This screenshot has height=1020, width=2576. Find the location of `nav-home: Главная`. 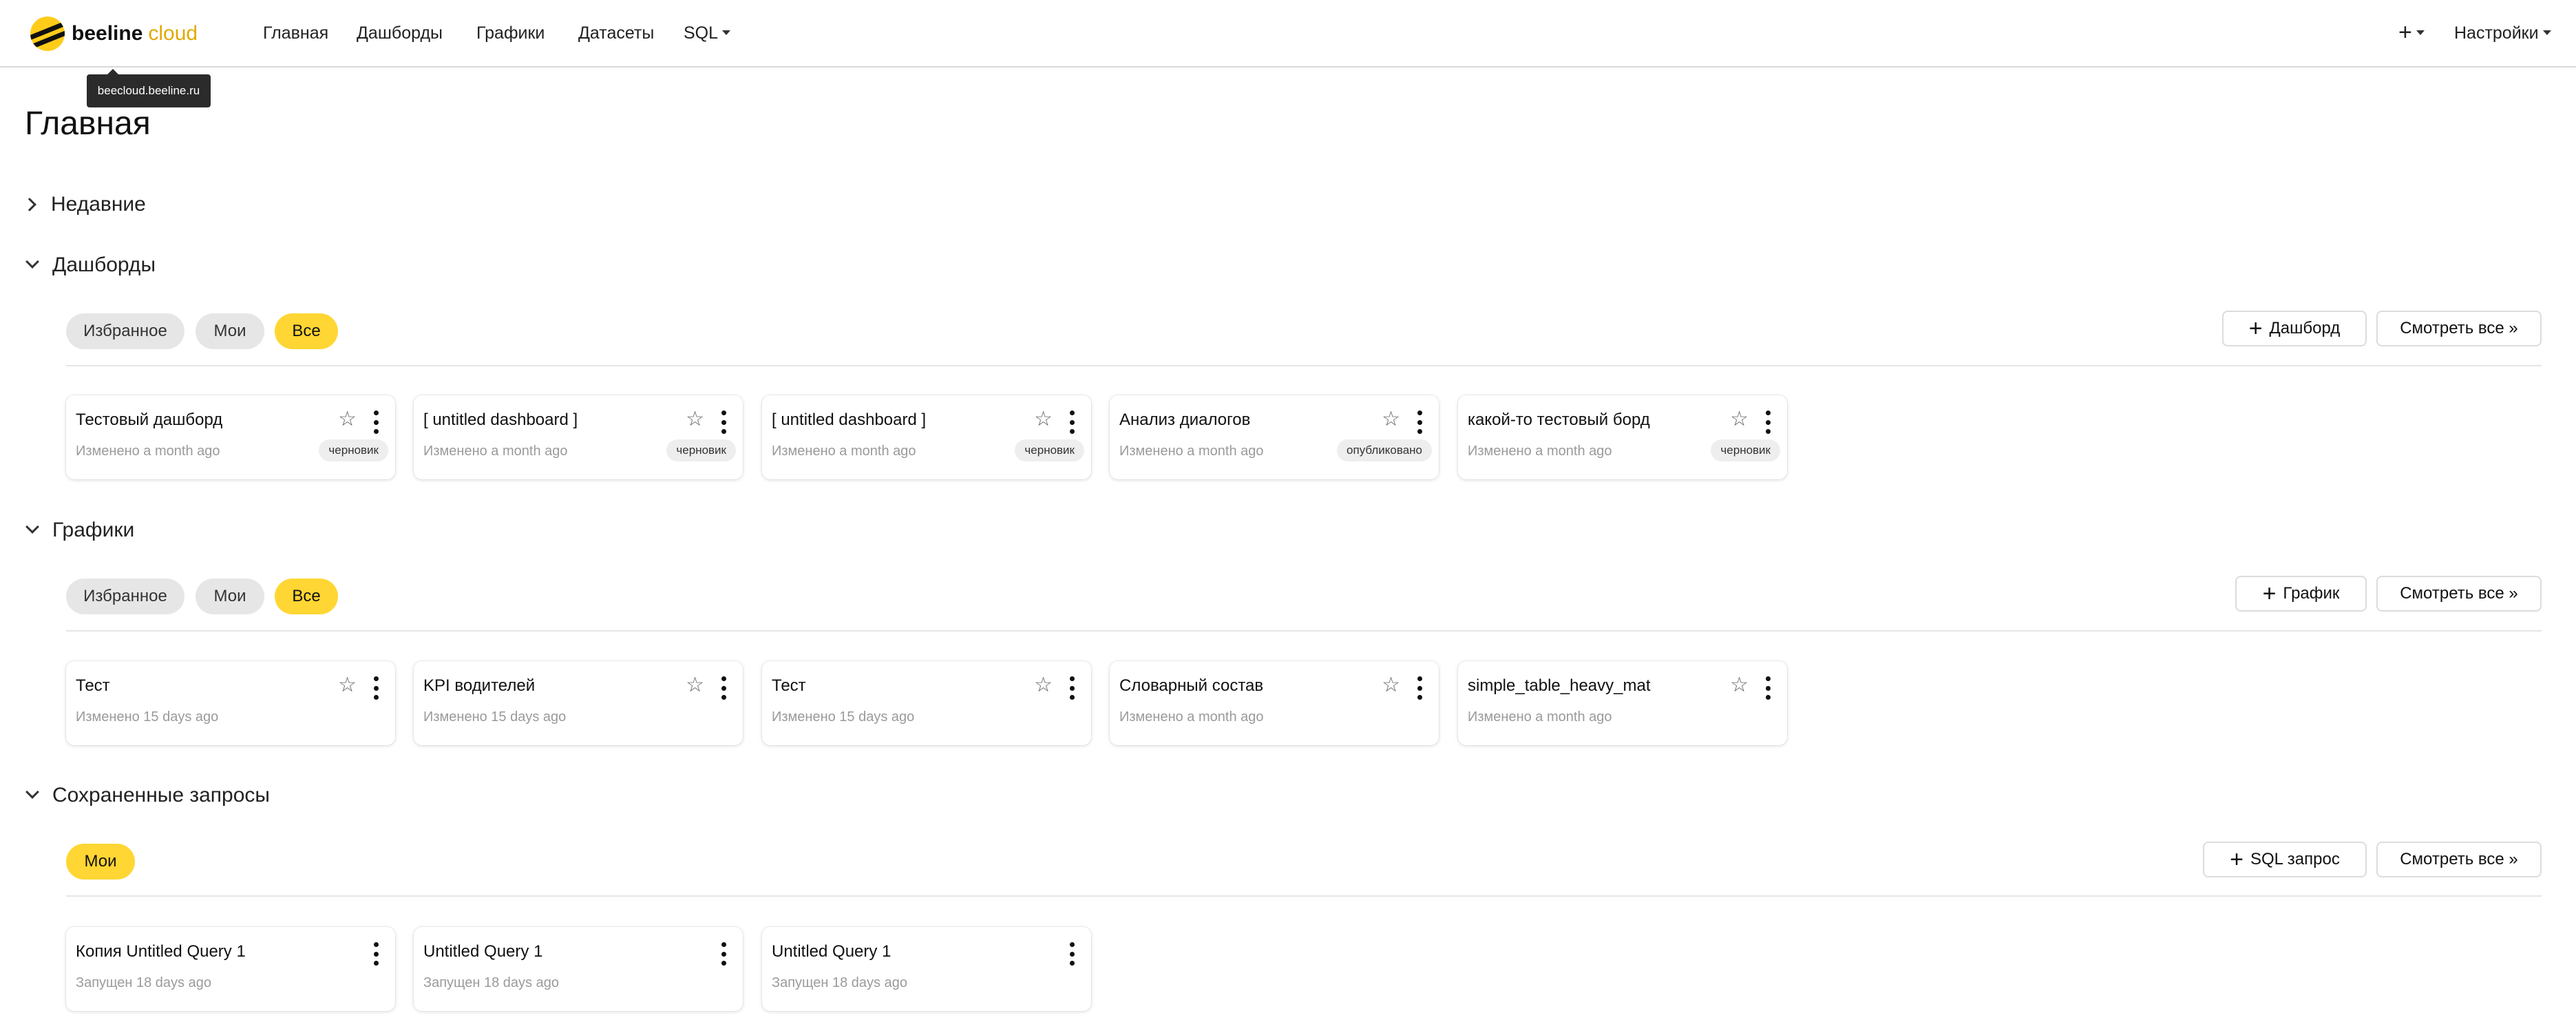

nav-home: Главная is located at coordinates (296, 33).